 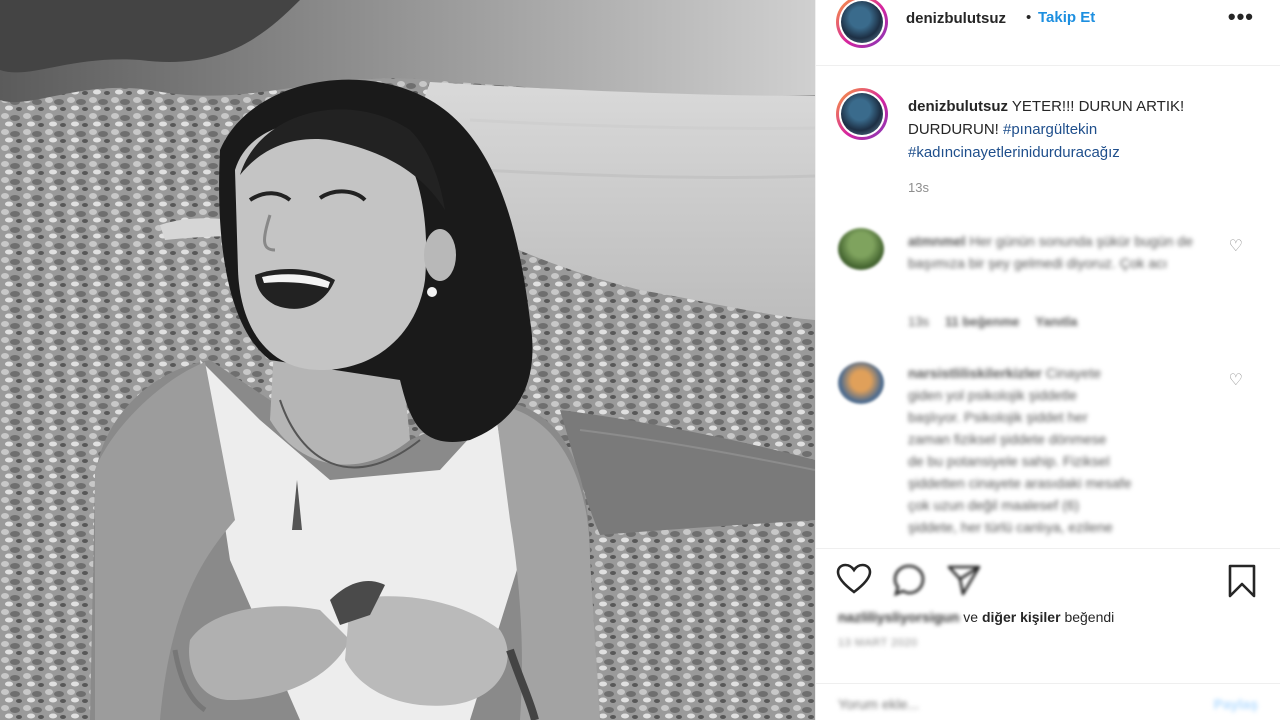 I want to click on commenter-username: atmnmel, so click(x=937, y=241).